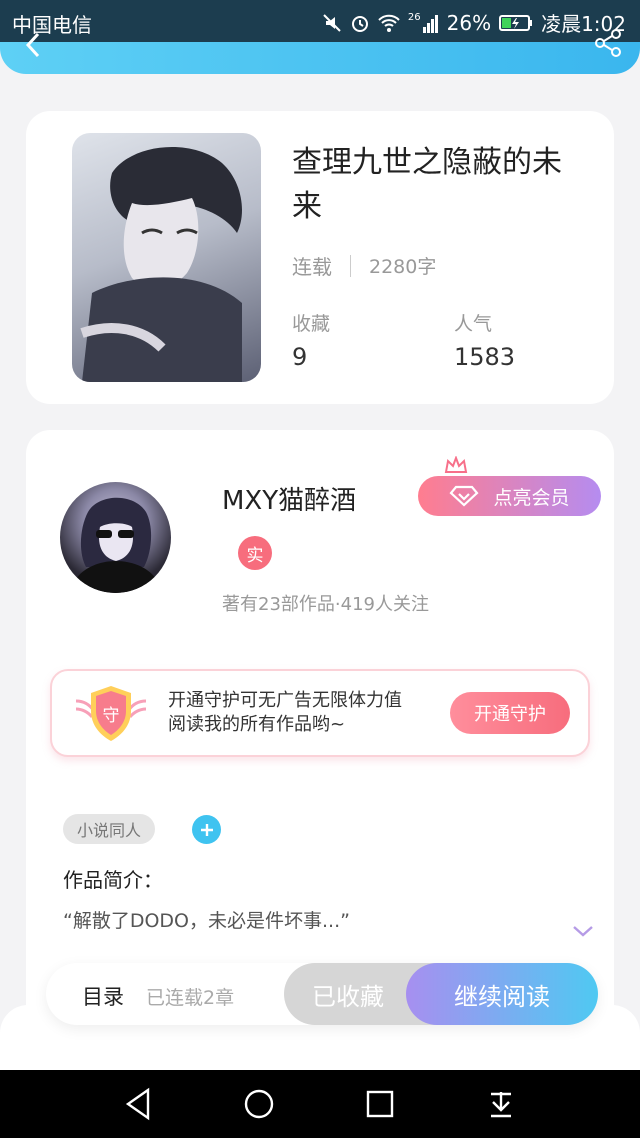 The width and height of the screenshot is (640, 1138). What do you see at coordinates (531, 497) in the screenshot?
I see `member-button-label: 点亮会员` at bounding box center [531, 497].